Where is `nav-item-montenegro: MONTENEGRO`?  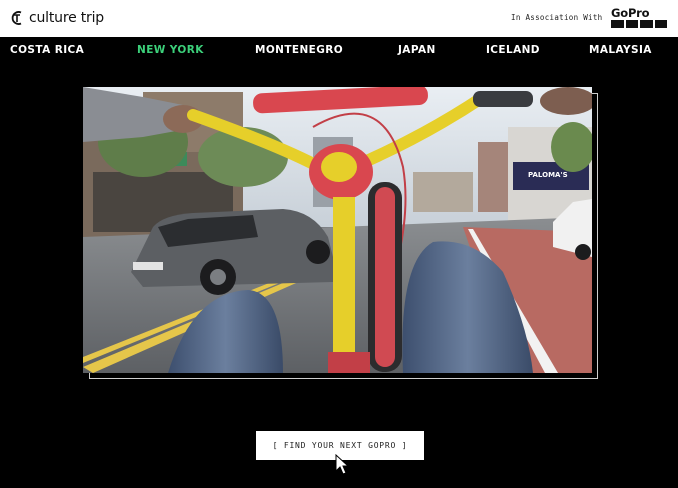 nav-item-montenegro: MONTENEGRO is located at coordinates (299, 50).